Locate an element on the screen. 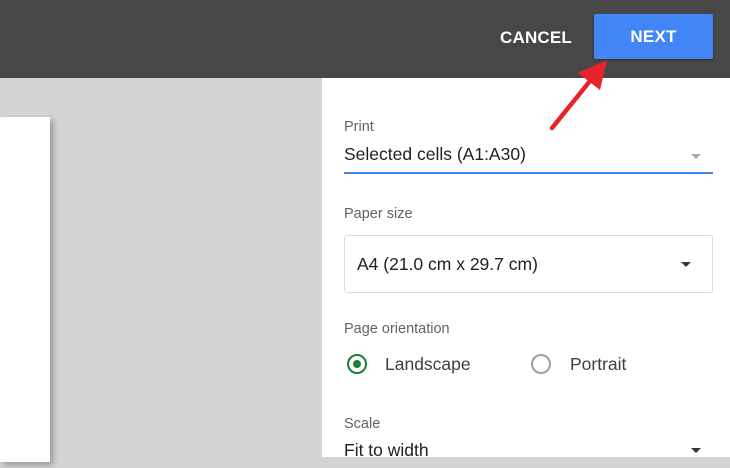  paper-size-label: Paper size is located at coordinates (378, 214).